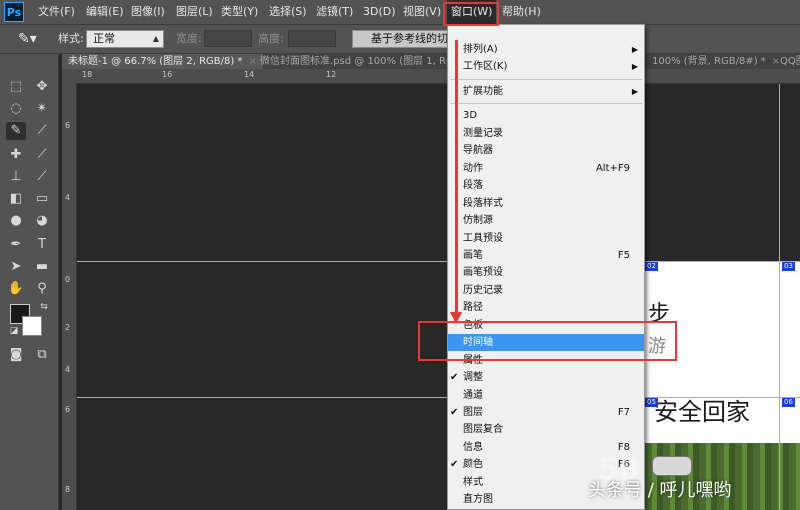 The height and width of the screenshot is (510, 800). Describe the element at coordinates (546, 307) in the screenshot. I see `window-menu-item: 路径` at that location.